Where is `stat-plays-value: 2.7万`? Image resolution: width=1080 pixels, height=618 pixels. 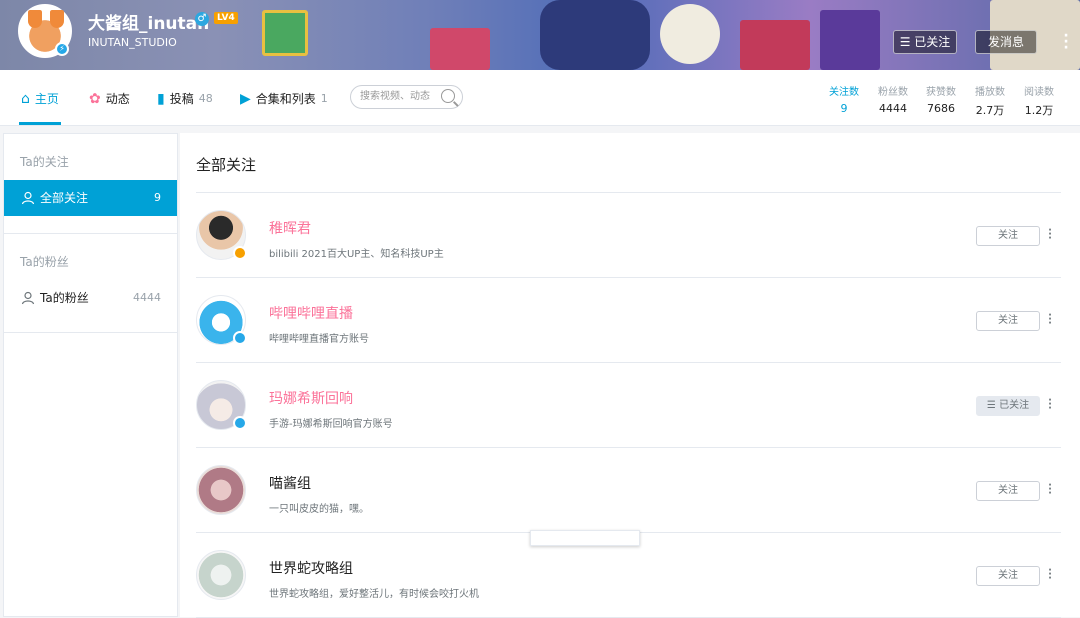 stat-plays-value: 2.7万 is located at coordinates (990, 110).